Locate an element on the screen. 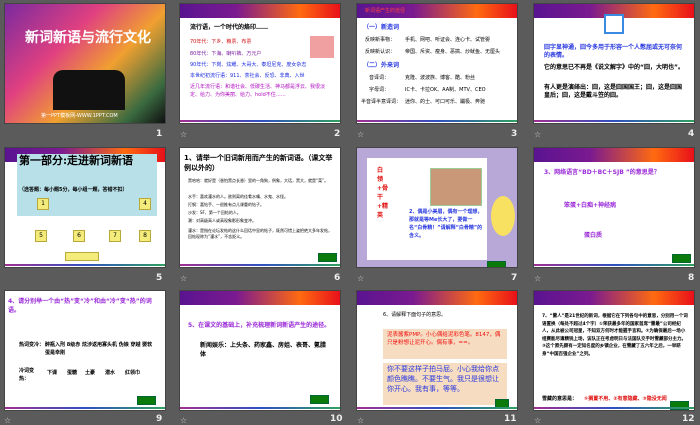  bullet: 本世纪初流行语：911、茶社会、反恐、非典、入世 is located at coordinates (247, 76).